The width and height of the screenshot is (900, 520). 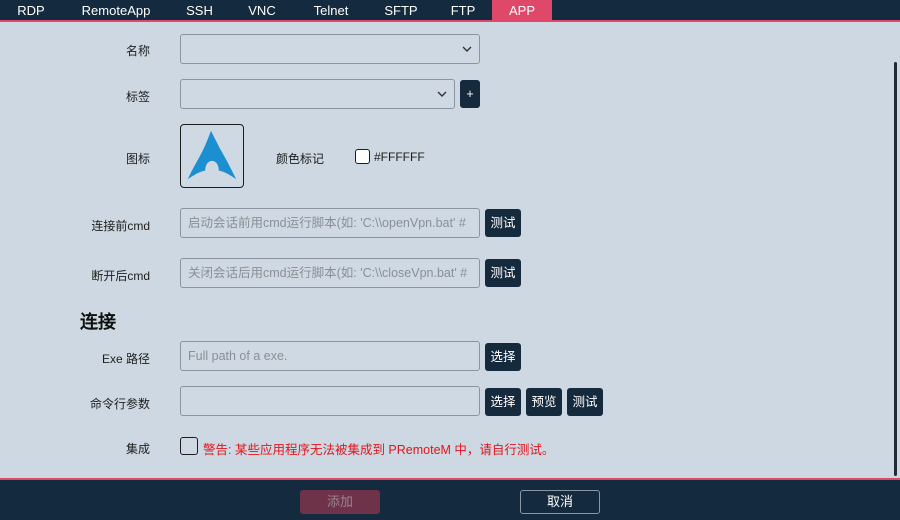 What do you see at coordinates (120, 226) in the screenshot?
I see `pre-connect-cmd-label: 连接前cmd` at bounding box center [120, 226].